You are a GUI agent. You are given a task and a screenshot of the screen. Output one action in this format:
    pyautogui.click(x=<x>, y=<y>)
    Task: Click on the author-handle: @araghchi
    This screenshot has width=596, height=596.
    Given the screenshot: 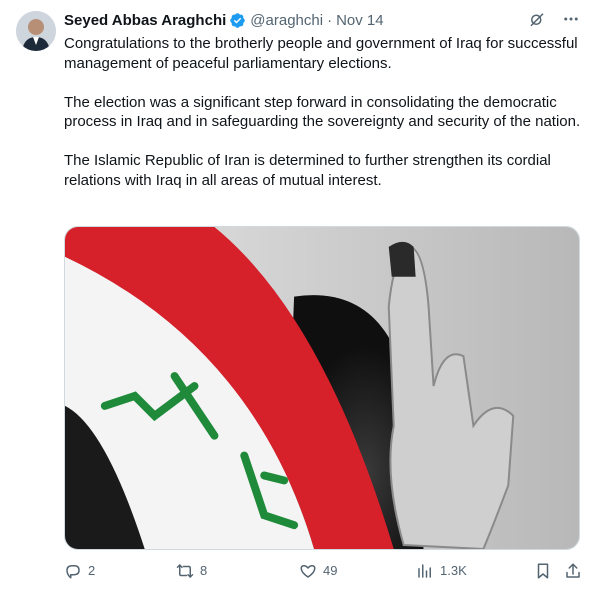 What is the action you would take?
    pyautogui.click(x=286, y=20)
    